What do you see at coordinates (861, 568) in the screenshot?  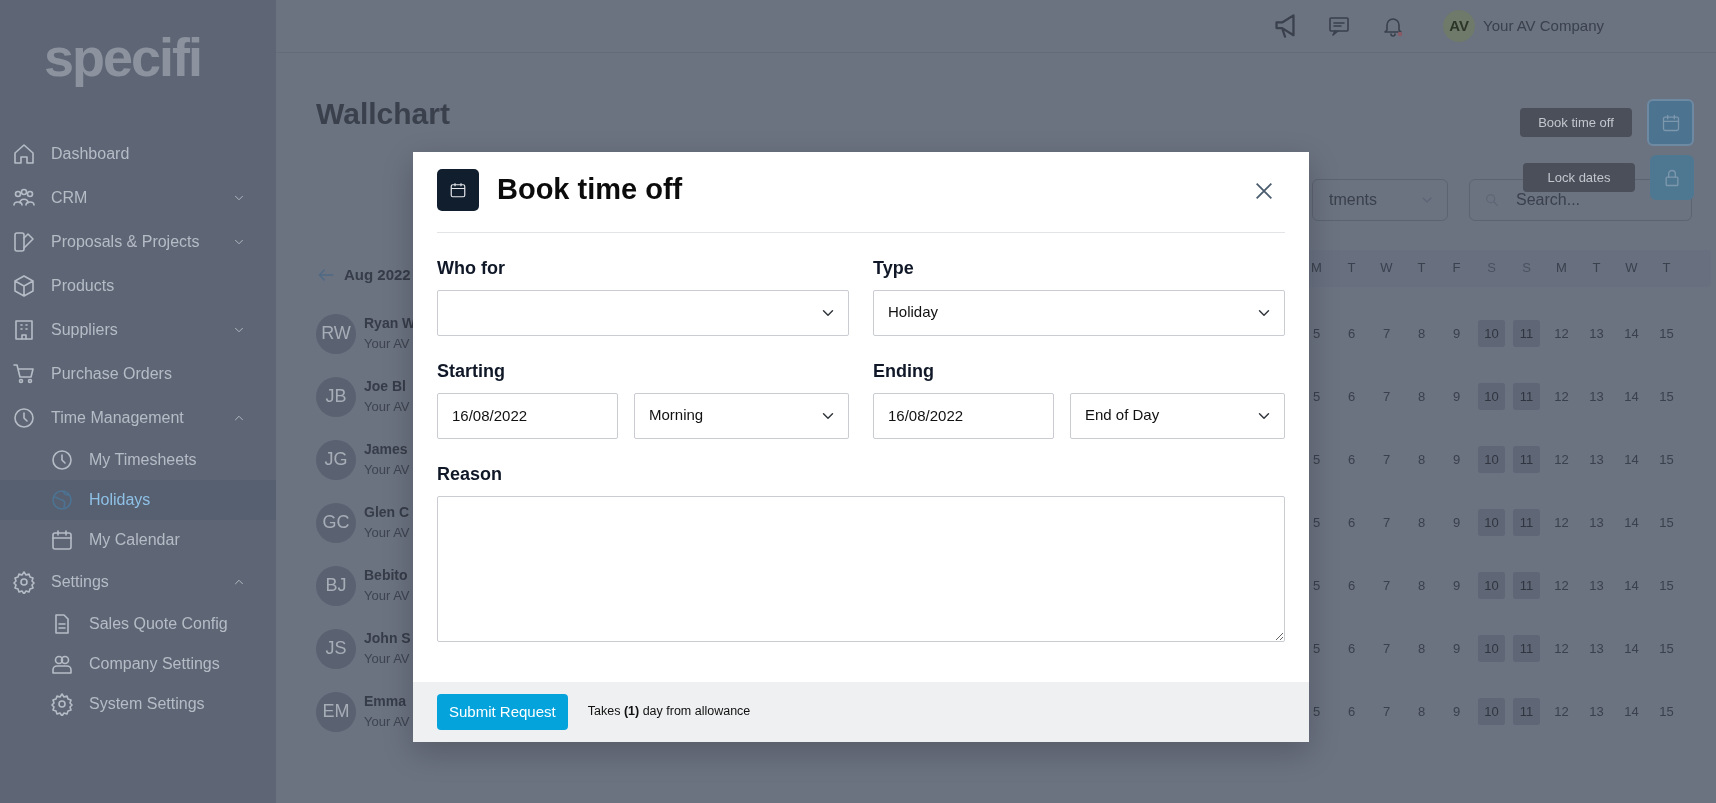 I see `reason-field` at bounding box center [861, 568].